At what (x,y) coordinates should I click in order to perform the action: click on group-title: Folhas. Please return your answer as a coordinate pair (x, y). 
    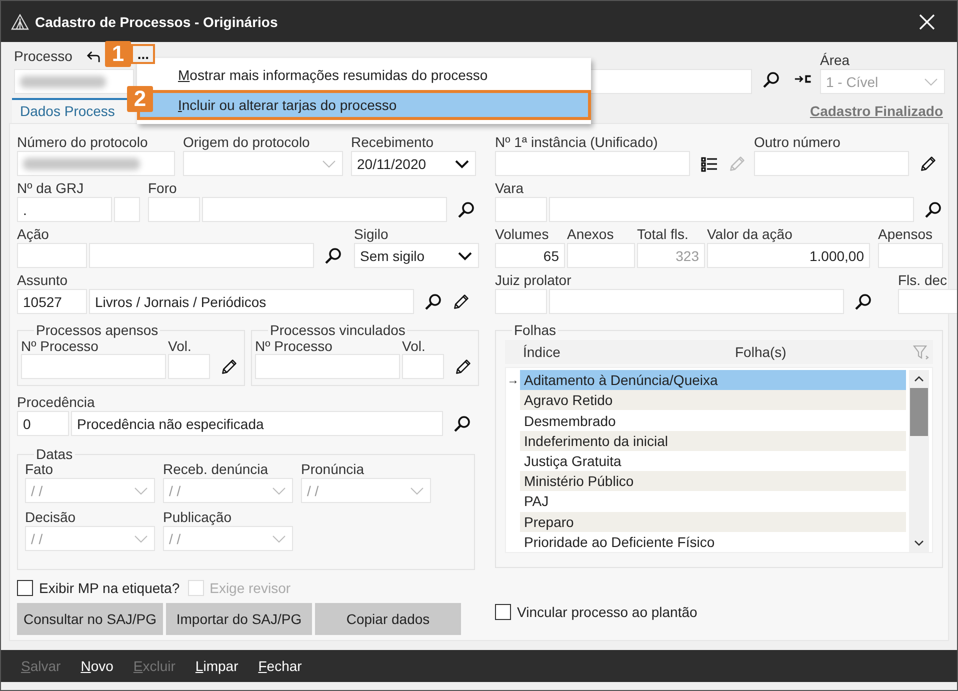
    Looking at the image, I should click on (535, 330).